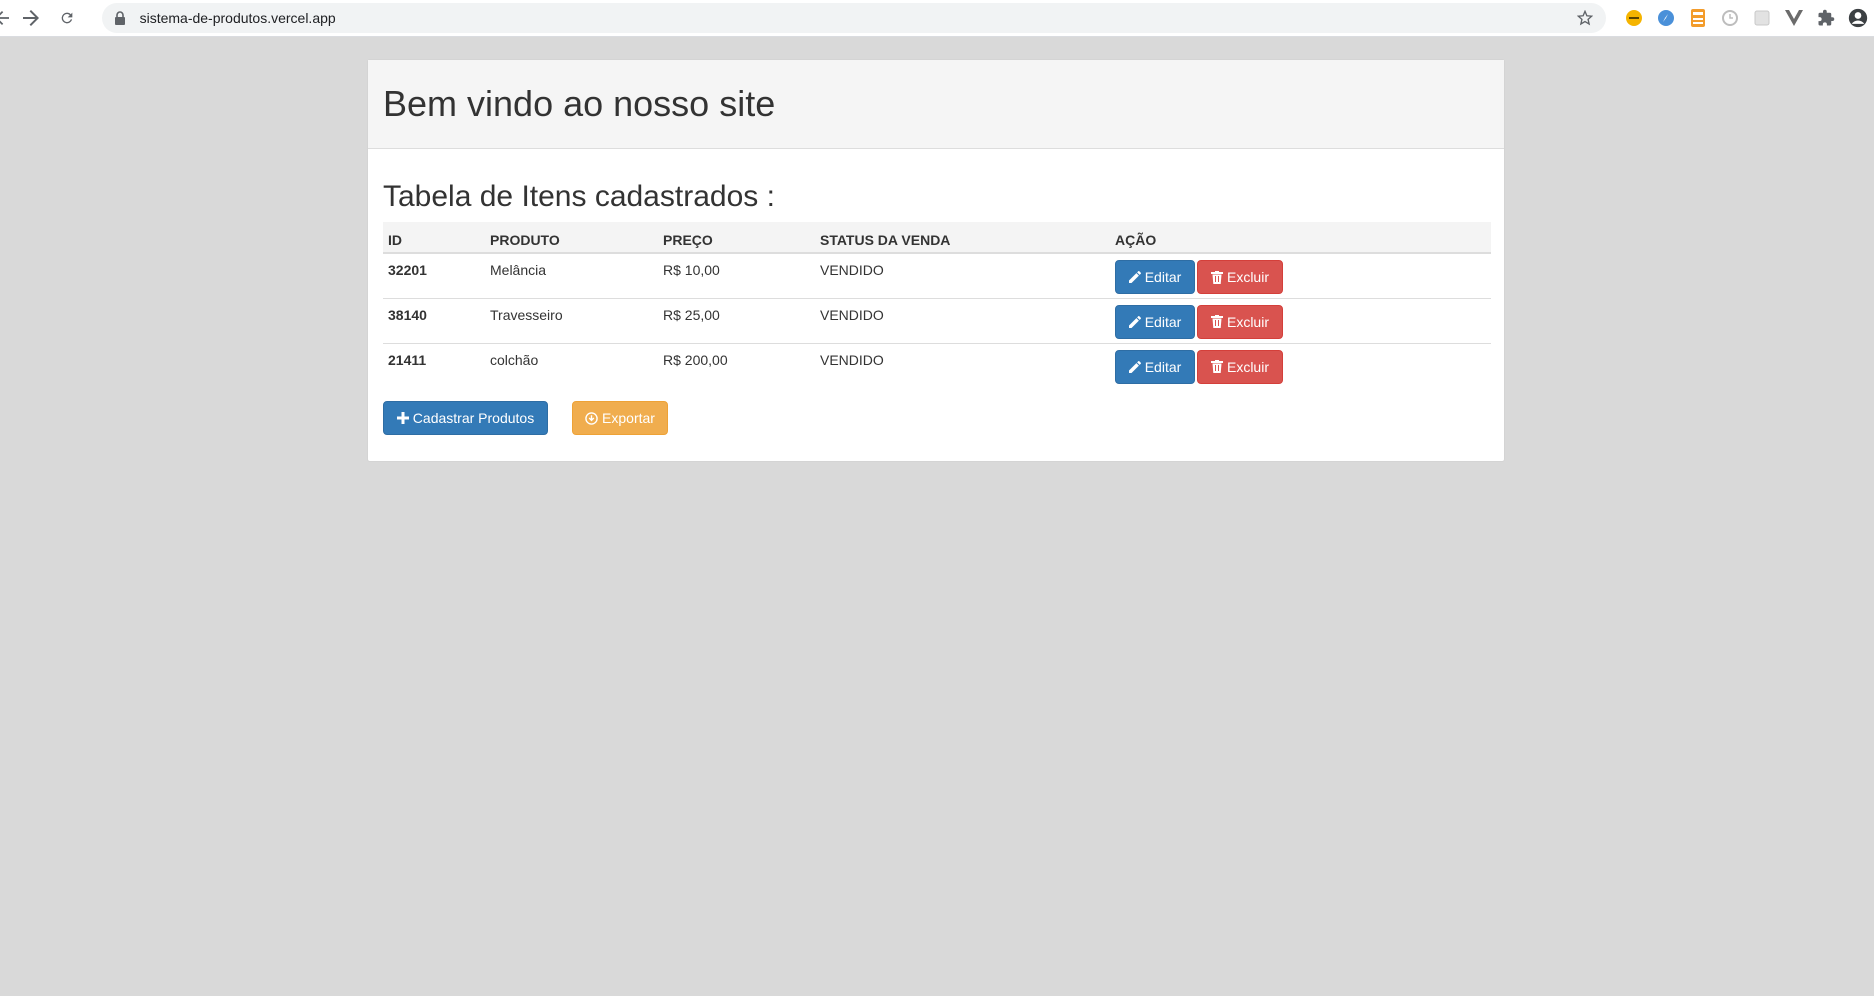  What do you see at coordinates (1730, 18) in the screenshot?
I see `extension-timer-icon` at bounding box center [1730, 18].